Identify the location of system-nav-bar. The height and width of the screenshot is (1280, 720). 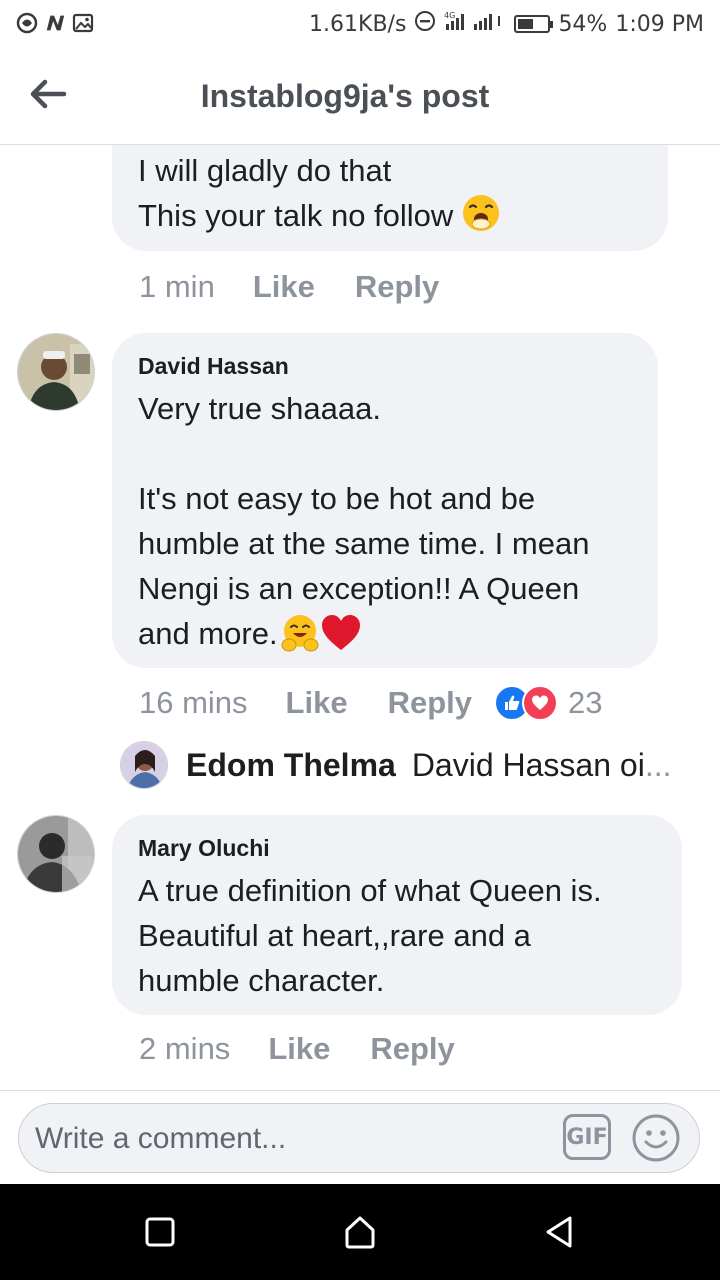
(360, 1232).